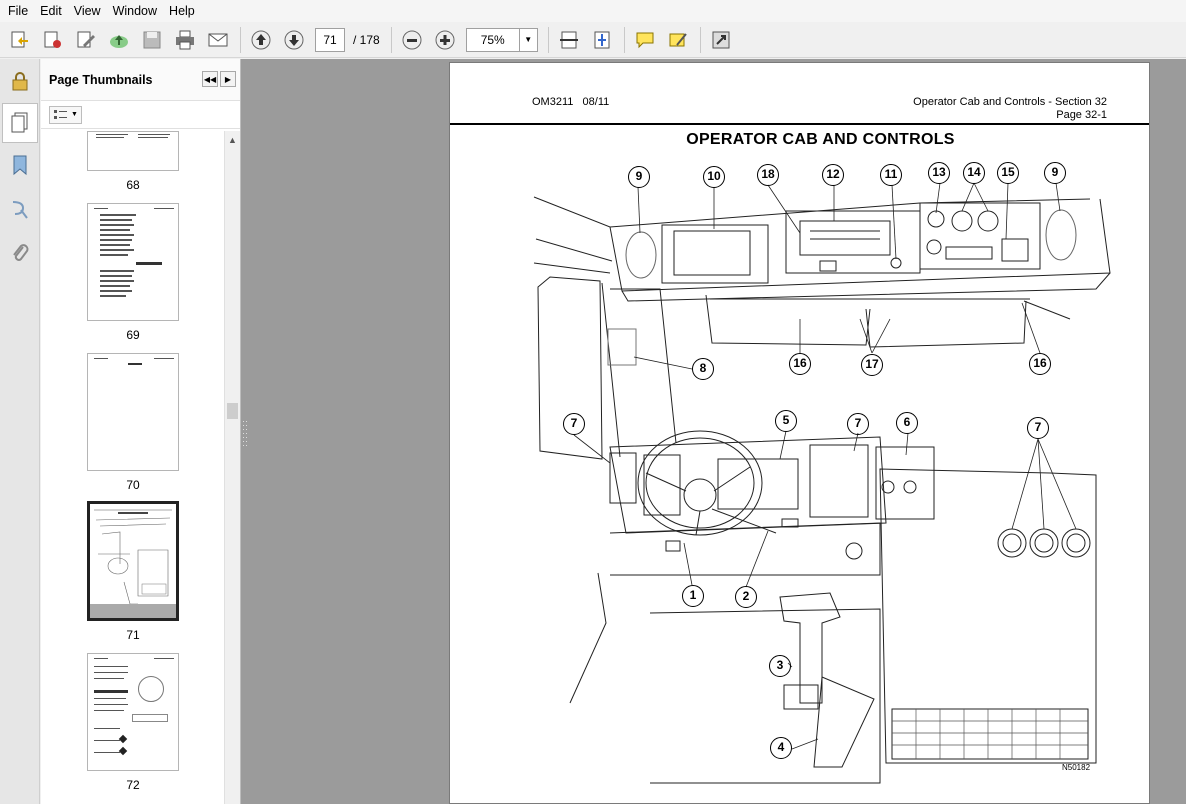  I want to click on highlight-button, so click(678, 40).